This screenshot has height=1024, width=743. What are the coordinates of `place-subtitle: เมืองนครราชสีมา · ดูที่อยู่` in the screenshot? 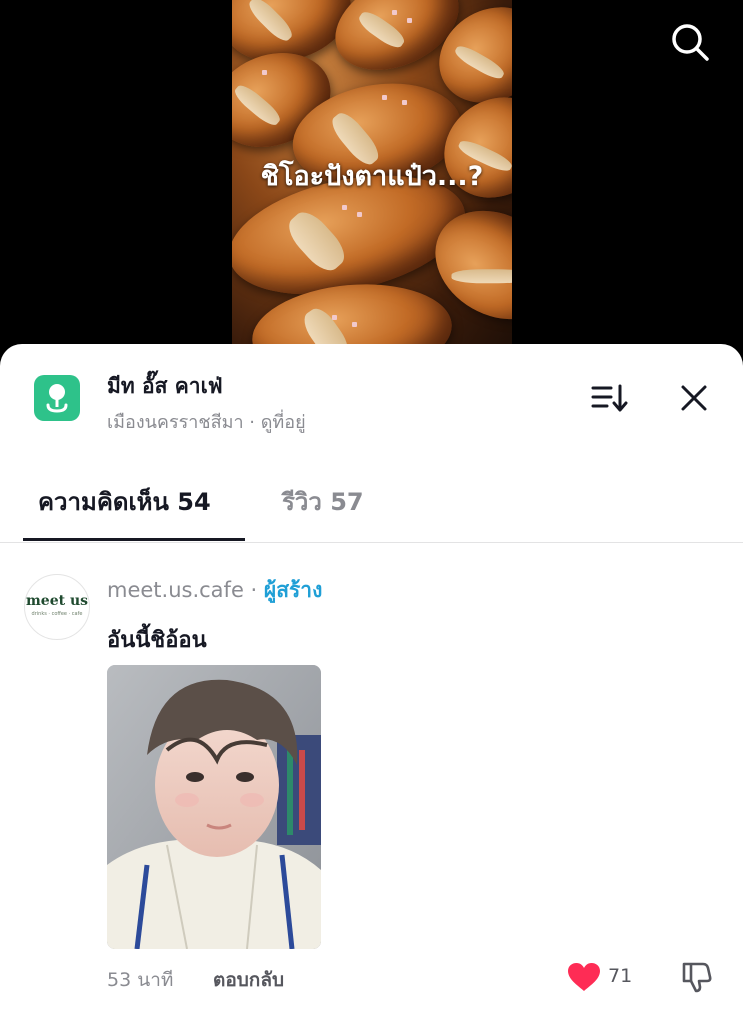 It's located at (206, 421).